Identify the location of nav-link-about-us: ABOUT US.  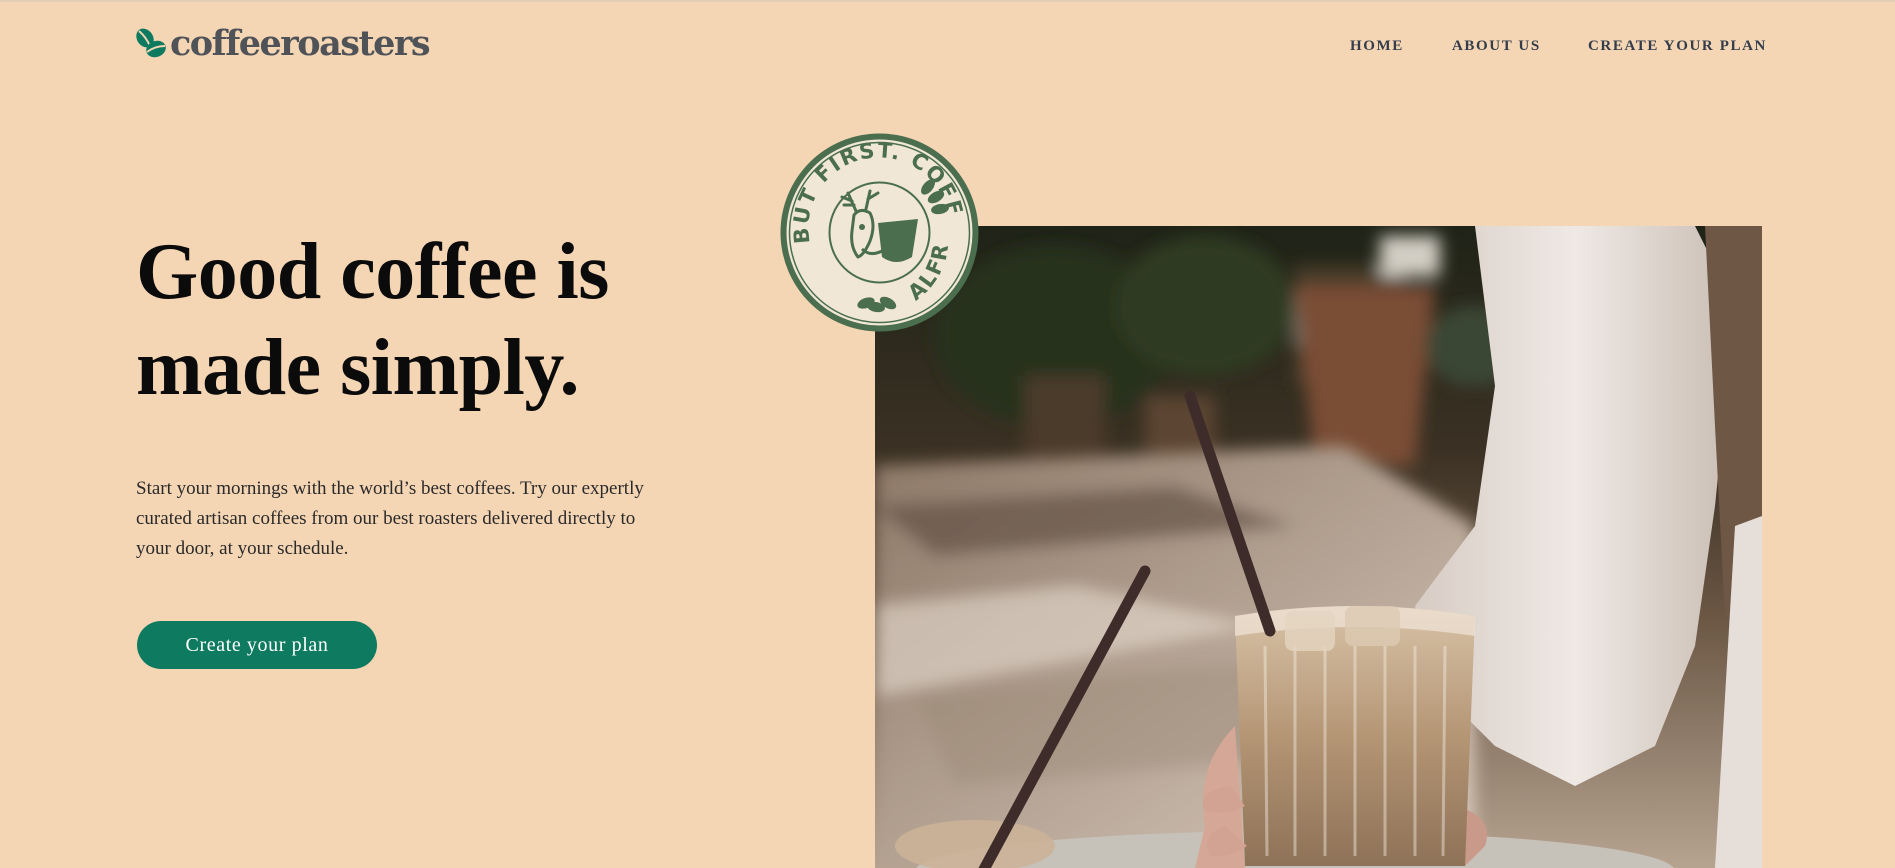
(1496, 46).